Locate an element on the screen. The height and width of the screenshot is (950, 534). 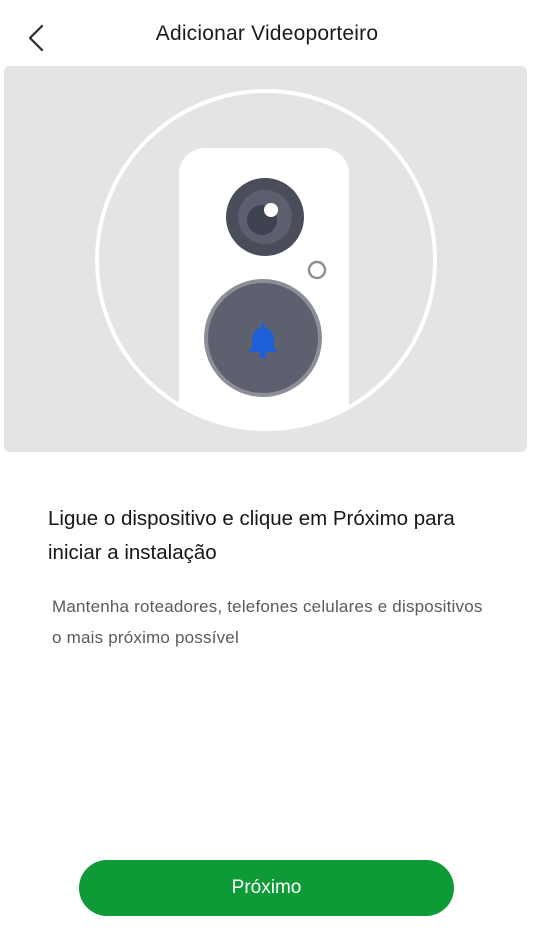
next-button: Próximo is located at coordinates (266, 888).